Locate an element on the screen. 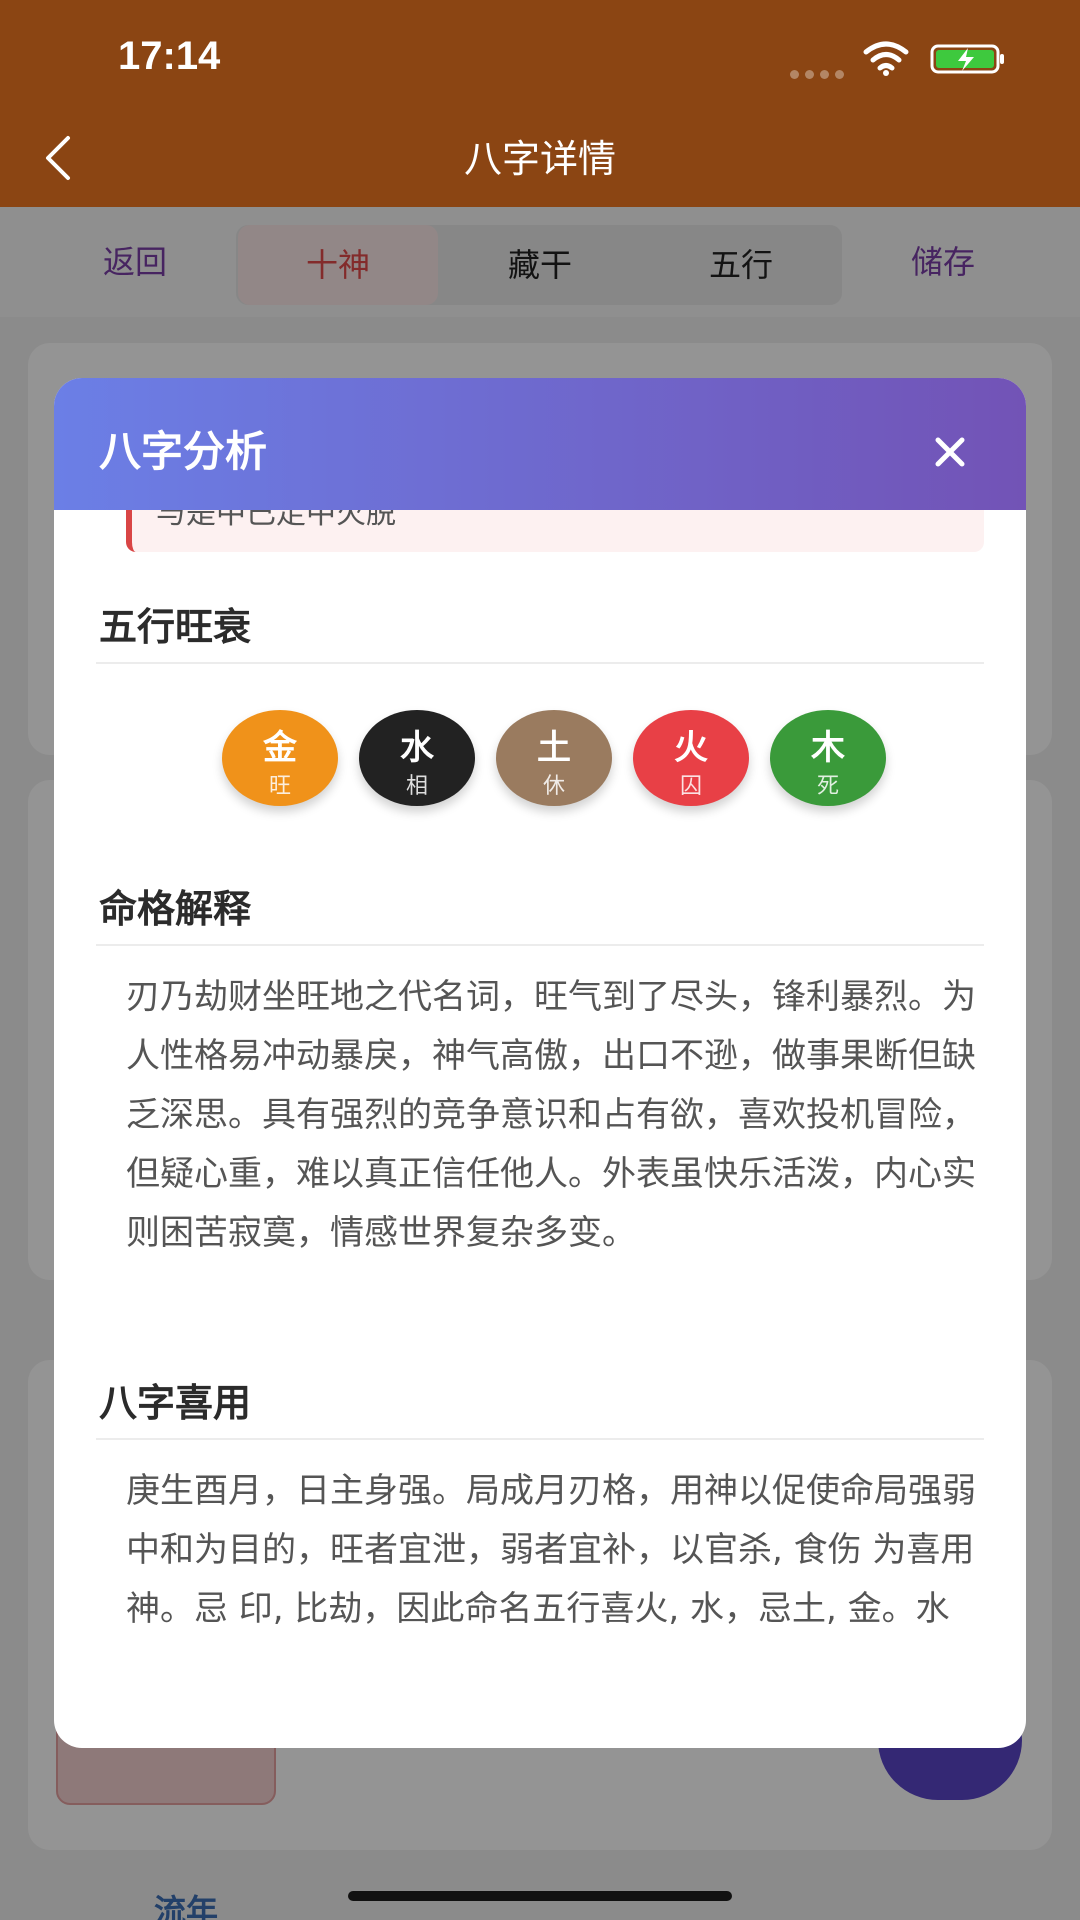 The height and width of the screenshot is (1920, 1080). section-title-wuxing: 五行旺衰 is located at coordinates (175, 627).